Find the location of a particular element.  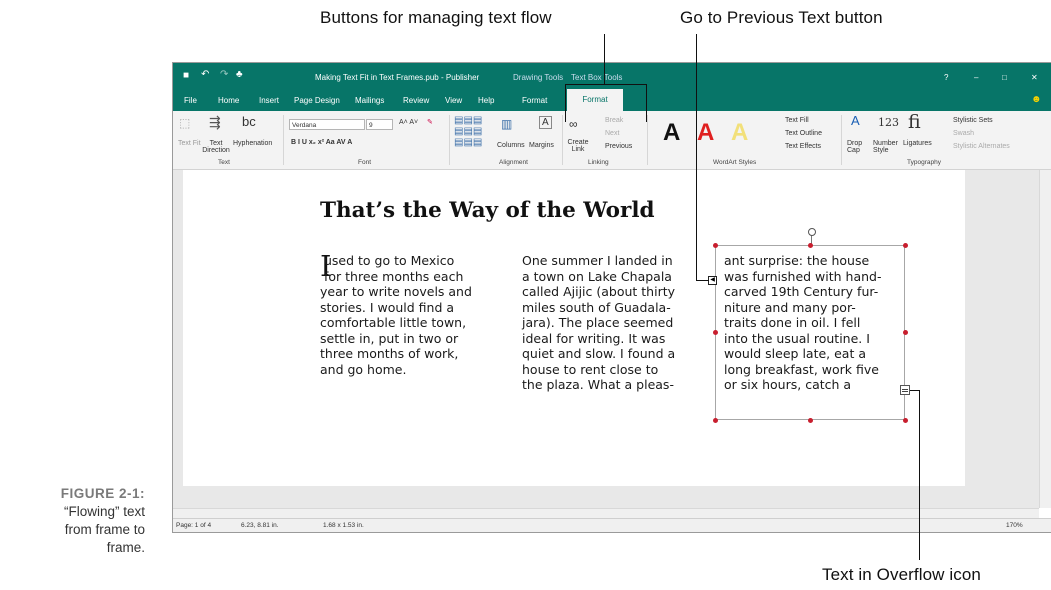

margins-button: Margins is located at coordinates (541, 145).